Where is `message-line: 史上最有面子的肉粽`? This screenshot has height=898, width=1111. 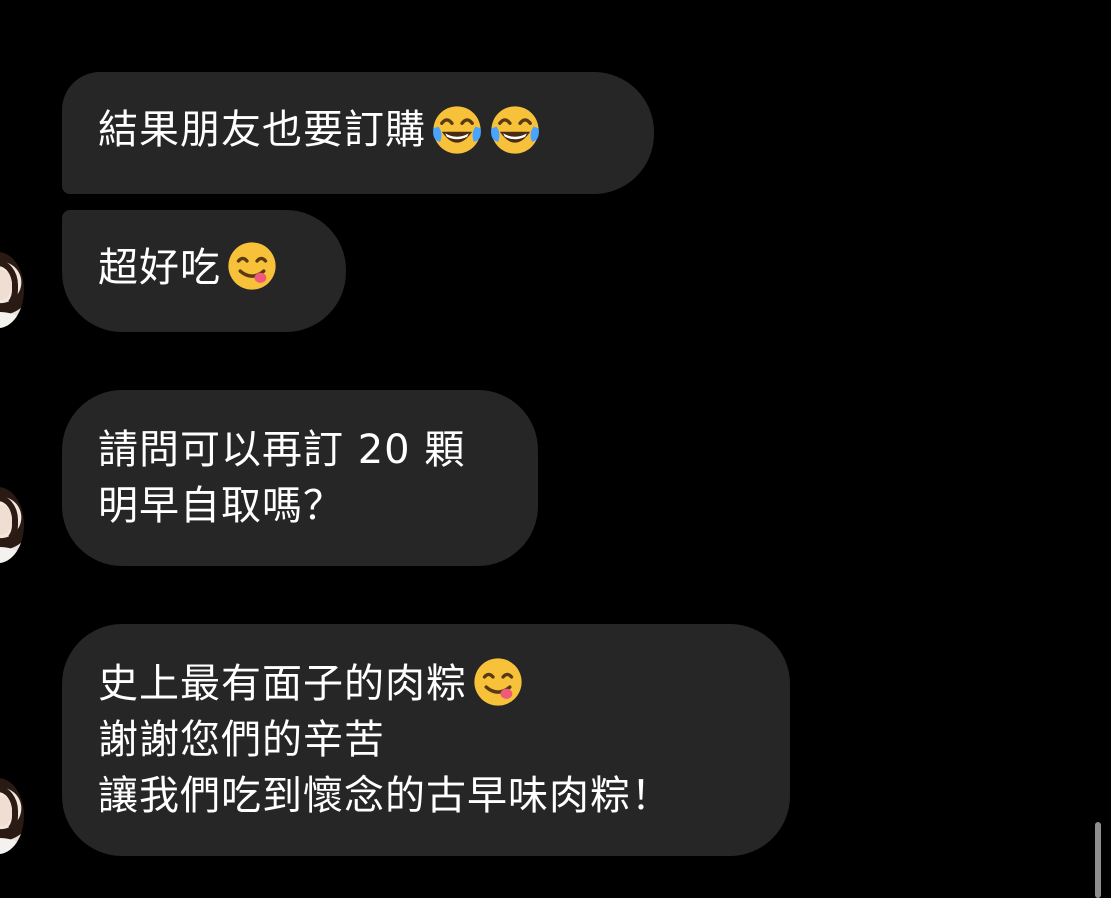 message-line: 史上最有面子的肉粽 is located at coordinates (425, 684).